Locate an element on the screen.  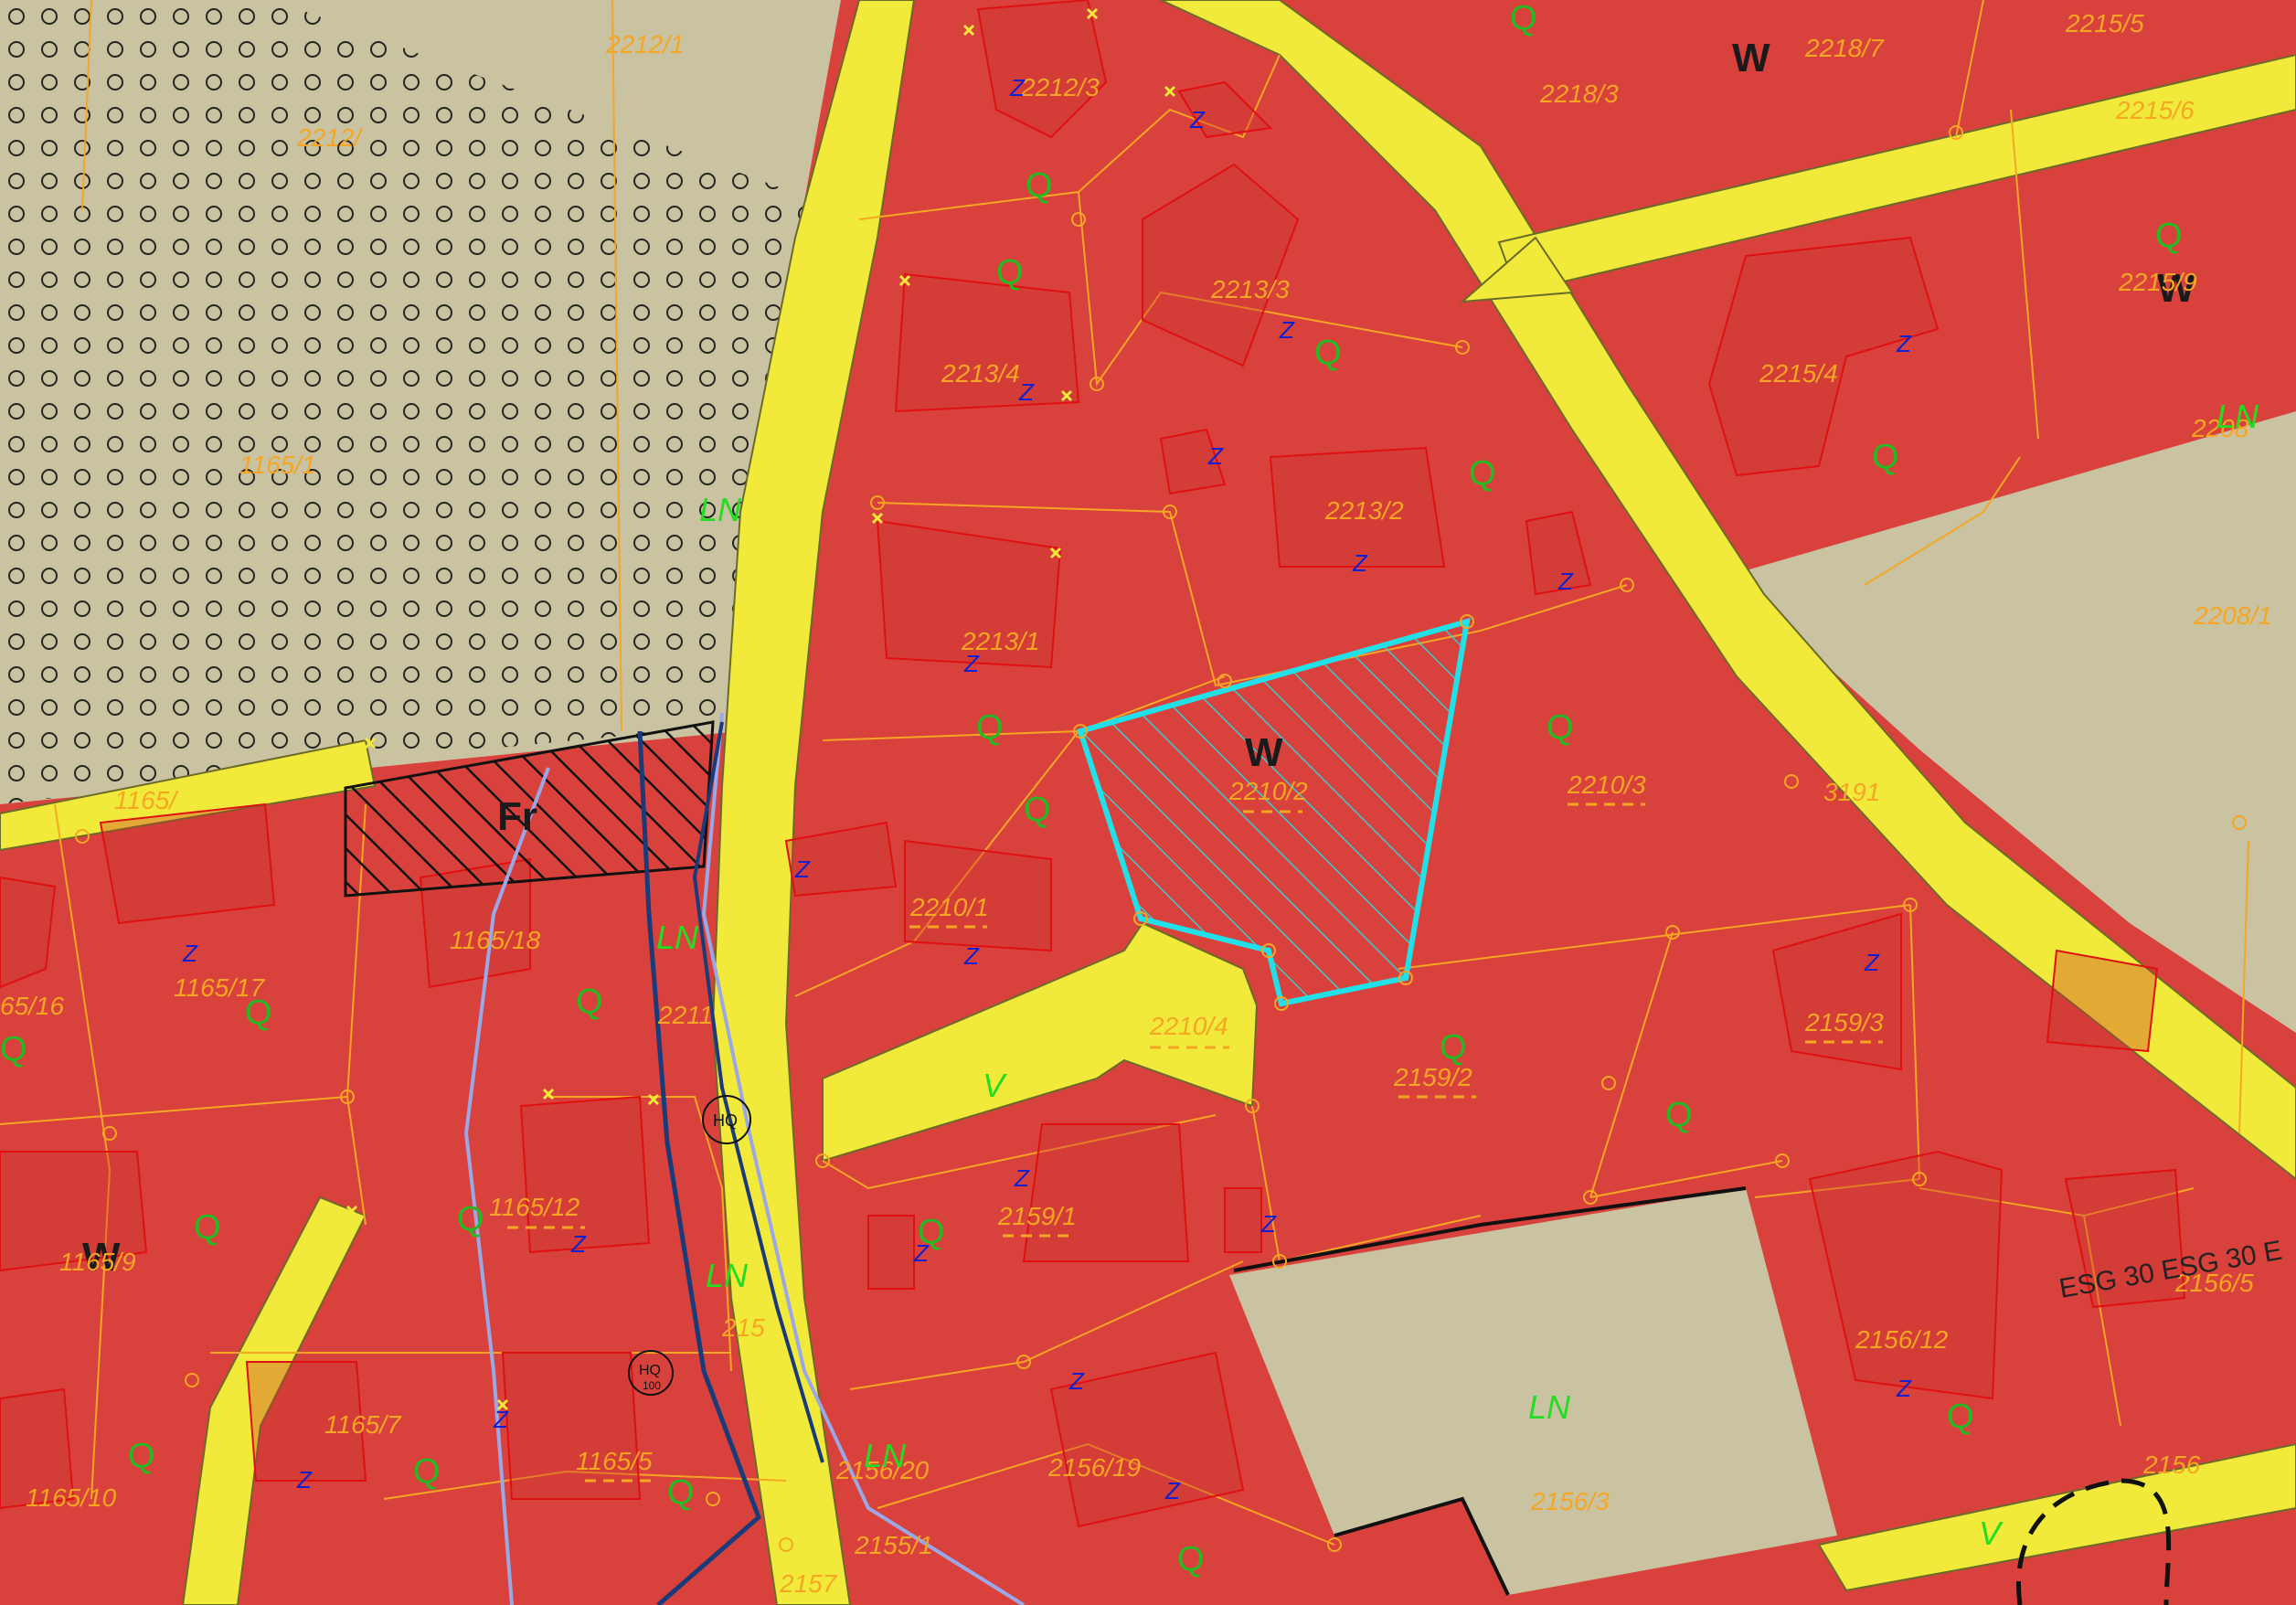
parcel-label: 1165/9 is located at coordinates (97, 1262).